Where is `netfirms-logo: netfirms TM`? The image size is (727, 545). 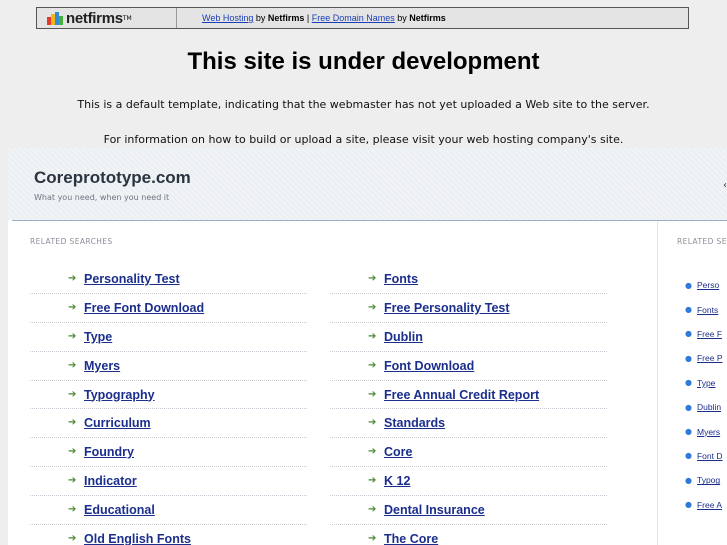
netfirms-logo: netfirms TM is located at coordinates (107, 18).